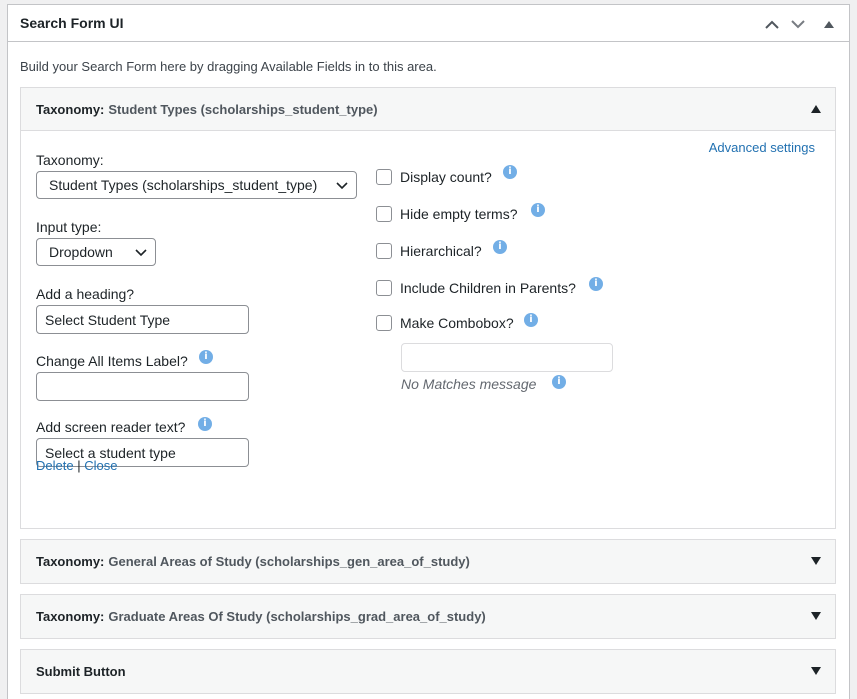 The height and width of the screenshot is (699, 857). What do you see at coordinates (384, 288) in the screenshot?
I see `include-children-checkbox` at bounding box center [384, 288].